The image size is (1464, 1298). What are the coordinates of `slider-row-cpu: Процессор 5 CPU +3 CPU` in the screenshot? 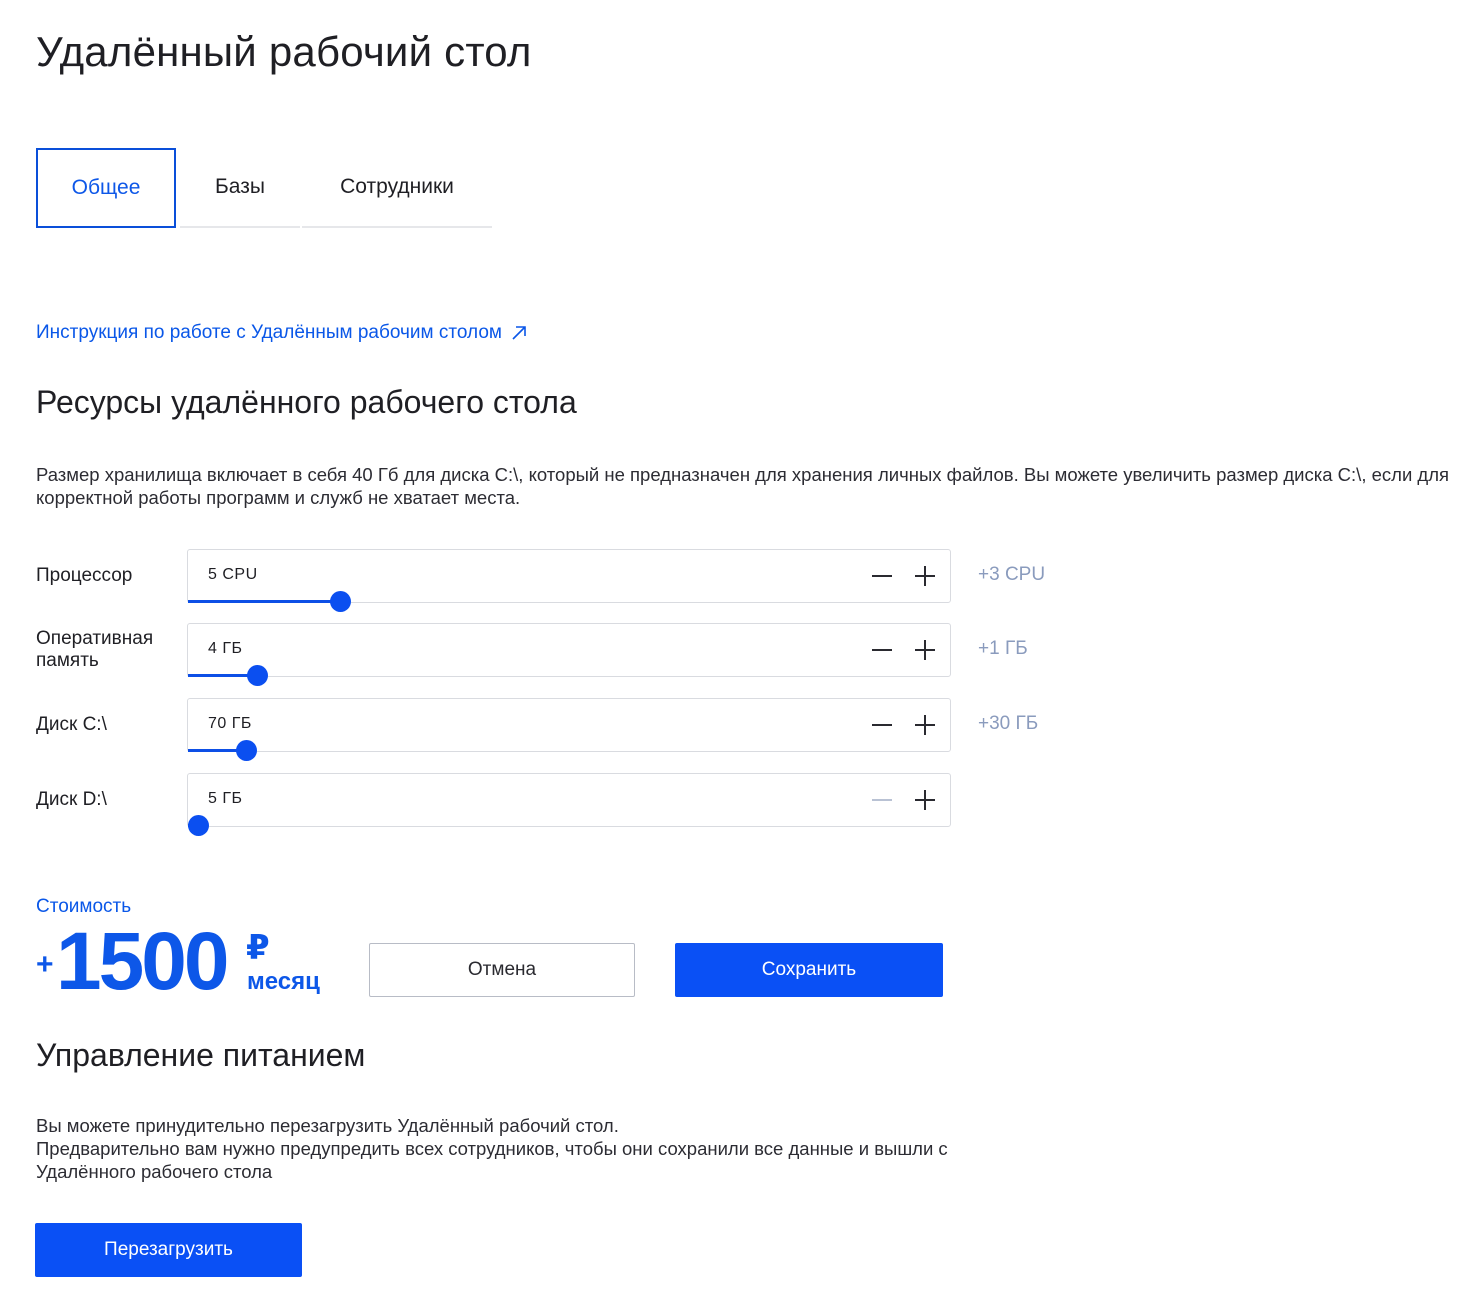 It's located at (586, 580).